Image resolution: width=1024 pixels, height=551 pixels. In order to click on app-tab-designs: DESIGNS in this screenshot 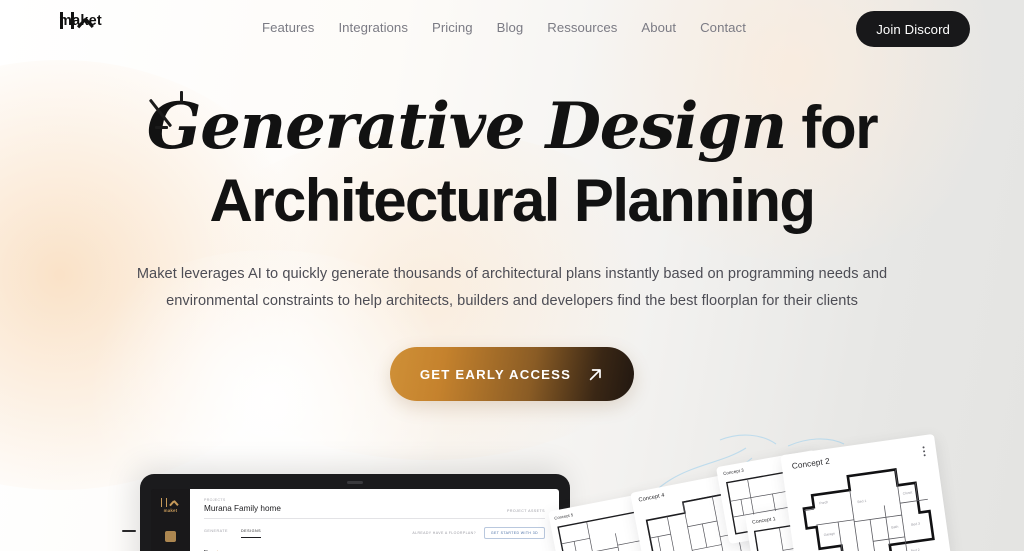, I will do `click(251, 533)`.